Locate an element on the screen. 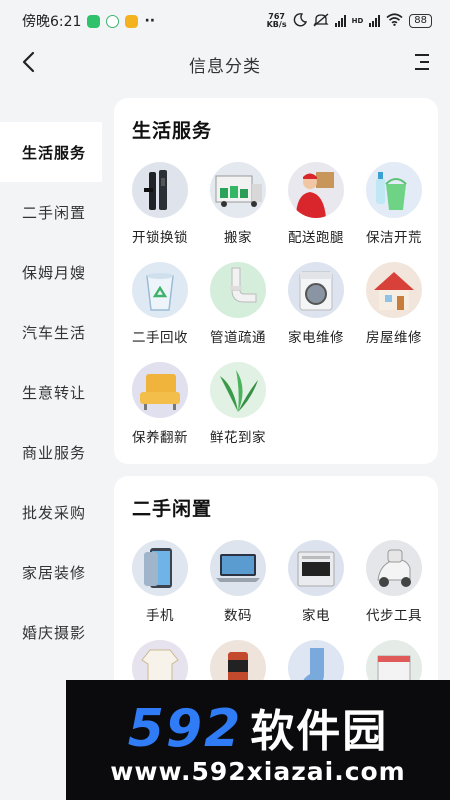  more-notifications-icon: ·· is located at coordinates (150, 21).